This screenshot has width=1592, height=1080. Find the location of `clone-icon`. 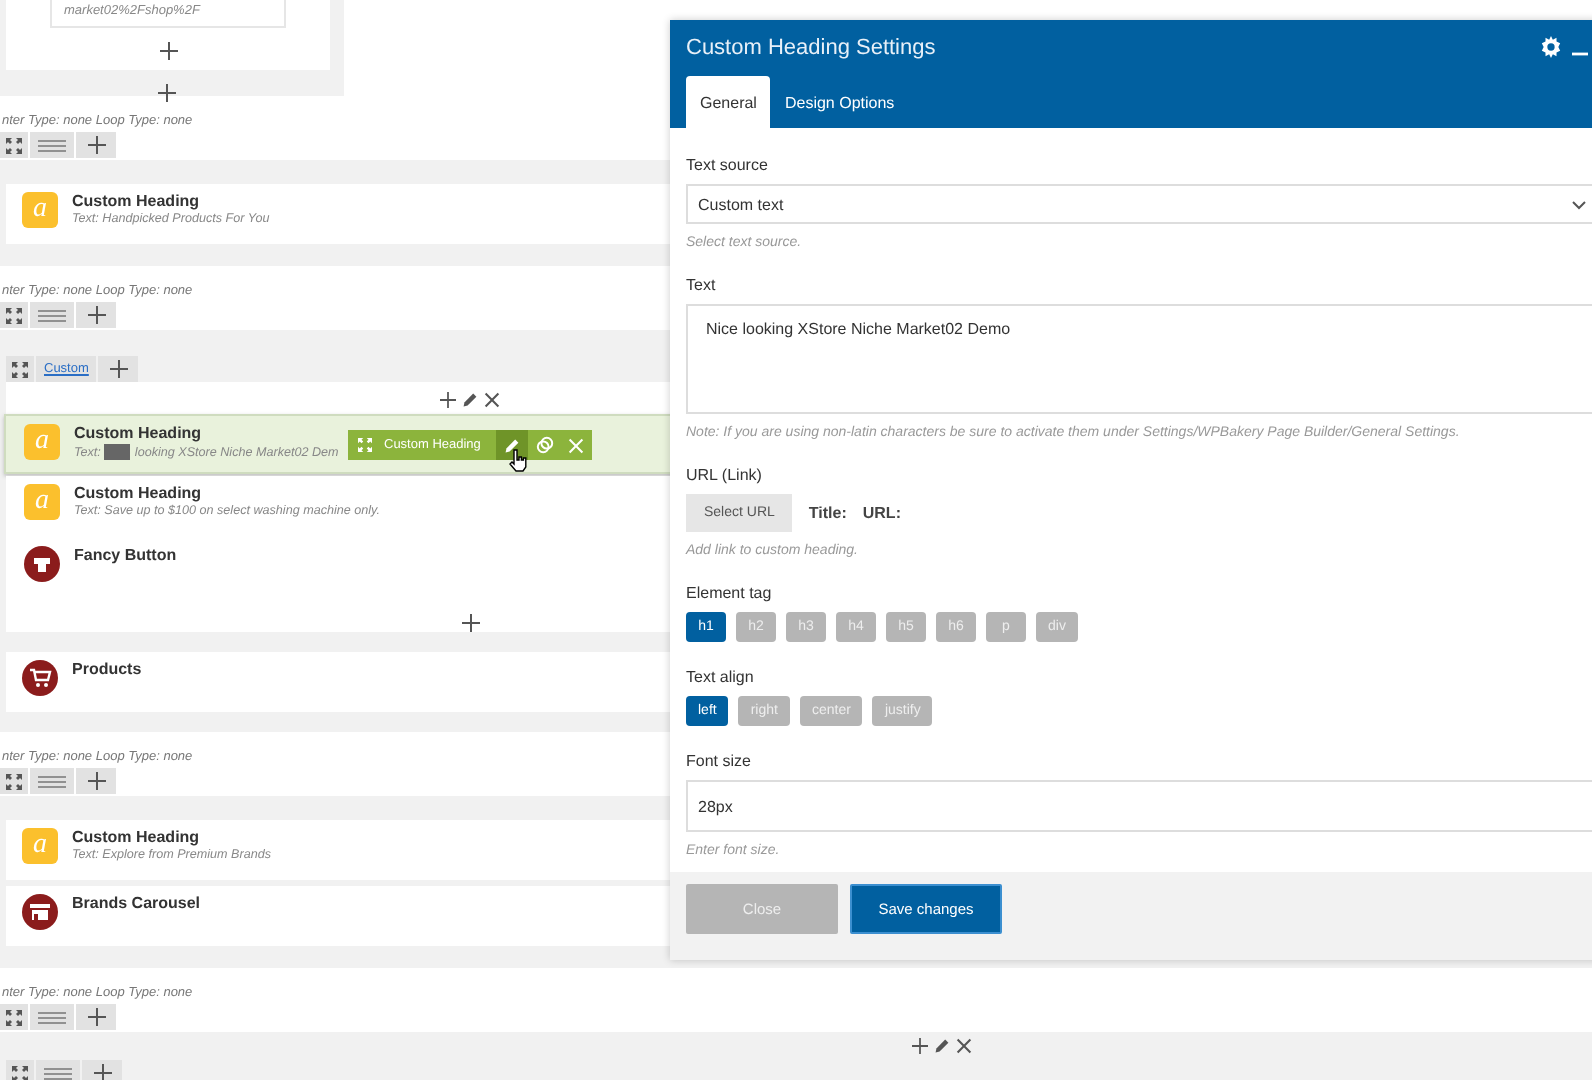

clone-icon is located at coordinates (544, 445).